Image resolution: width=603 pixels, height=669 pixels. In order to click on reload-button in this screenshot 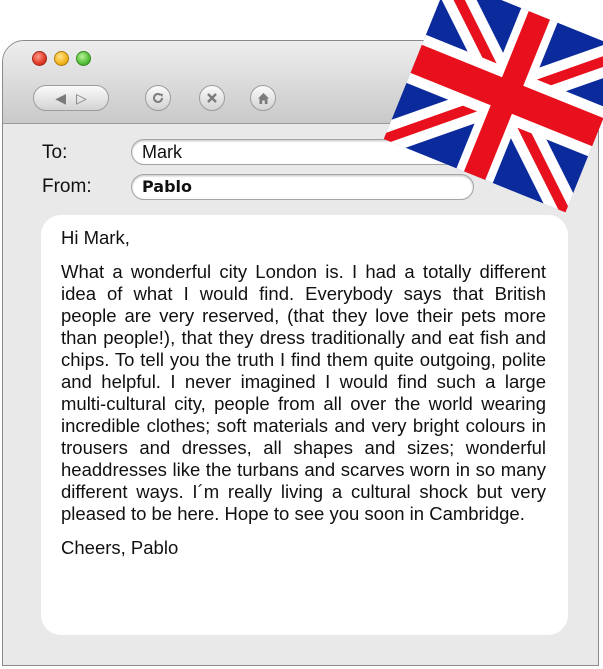, I will do `click(158, 98)`.